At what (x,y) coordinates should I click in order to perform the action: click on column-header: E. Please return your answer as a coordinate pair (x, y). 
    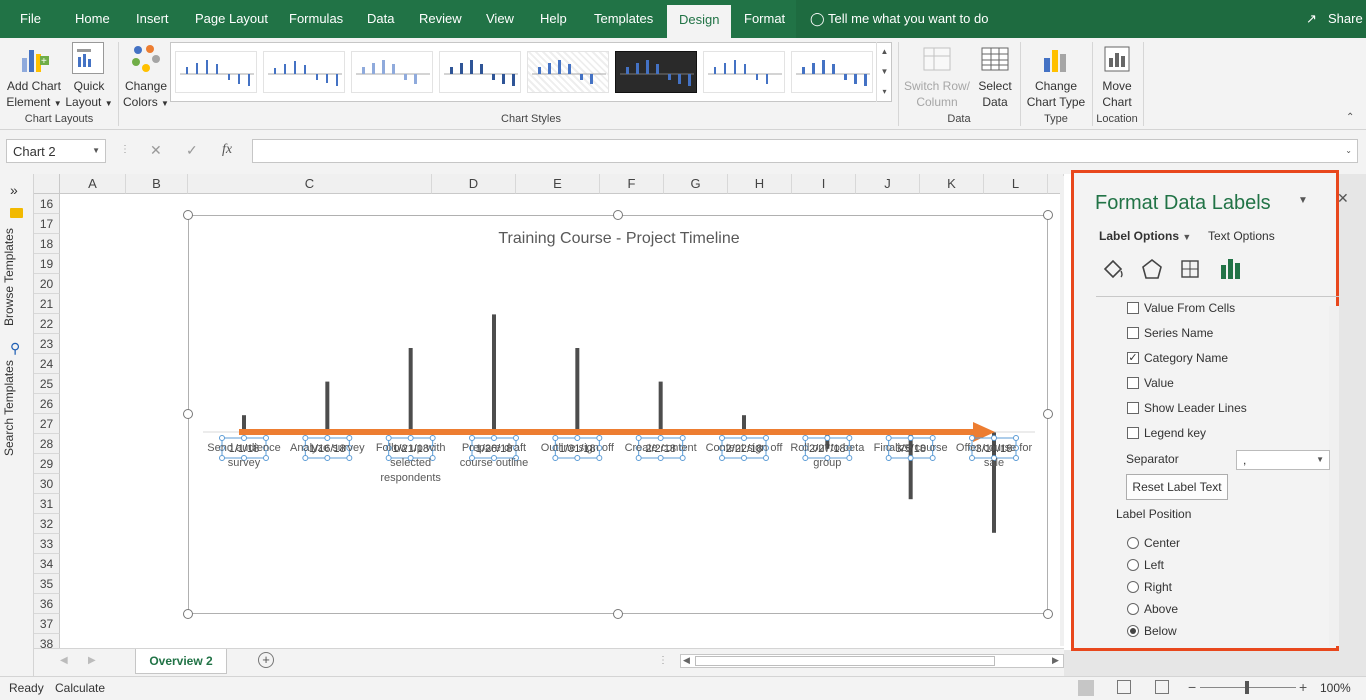
    Looking at the image, I should click on (558, 184).